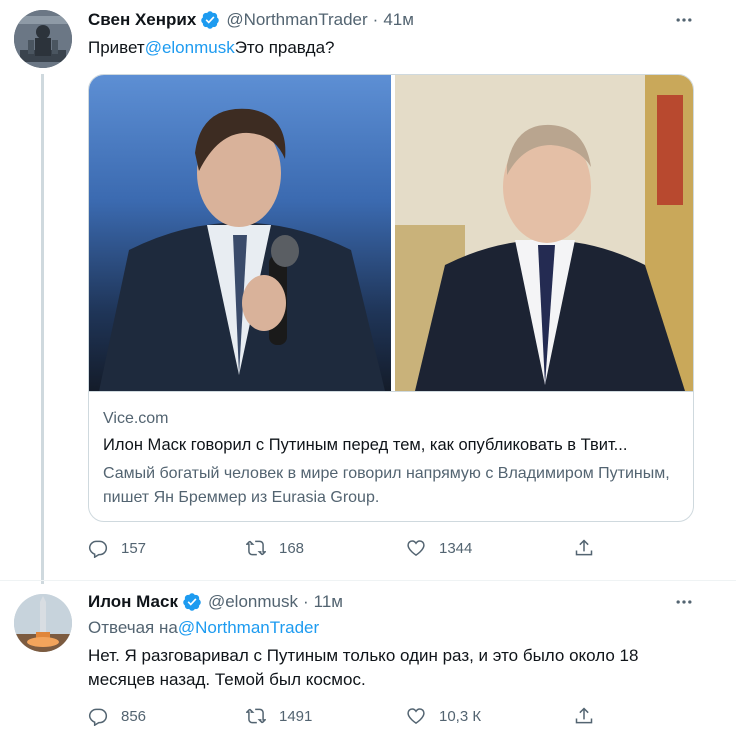  I want to click on like-count: 1344, so click(456, 548).